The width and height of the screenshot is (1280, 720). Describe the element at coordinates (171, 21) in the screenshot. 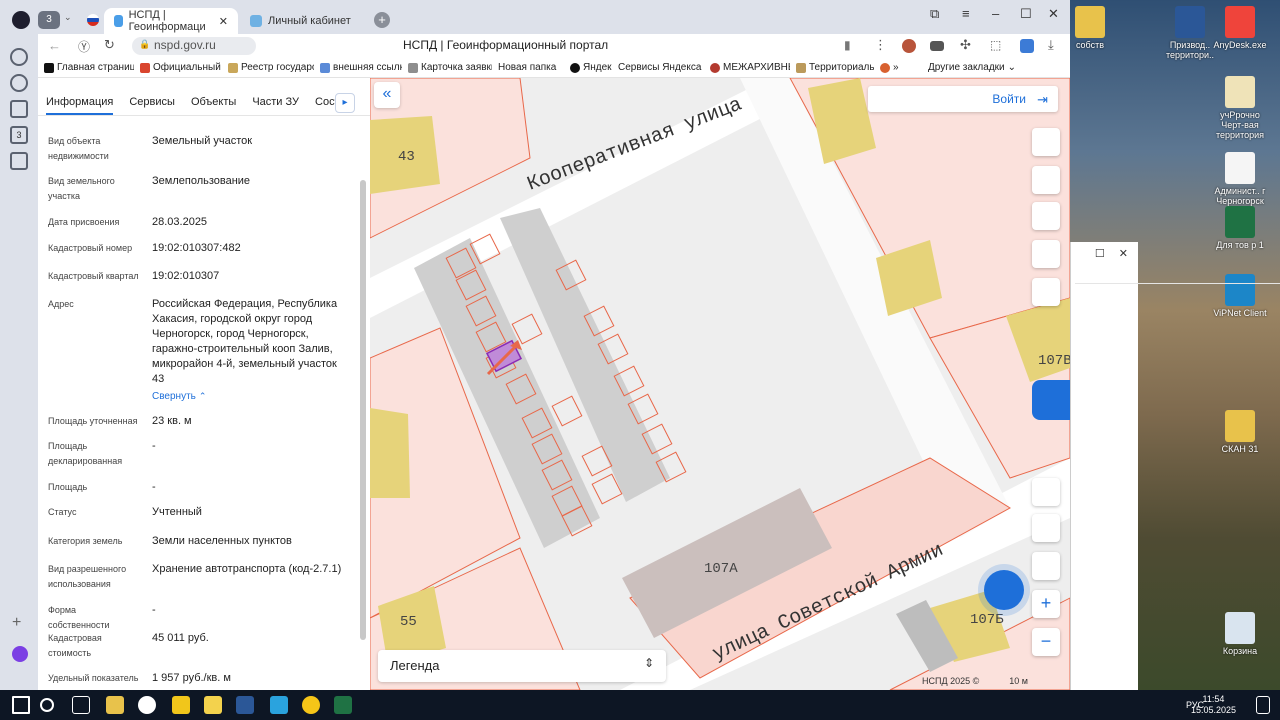

I see `tab-nspd: НСПД | Геоинформаци ✕` at that location.